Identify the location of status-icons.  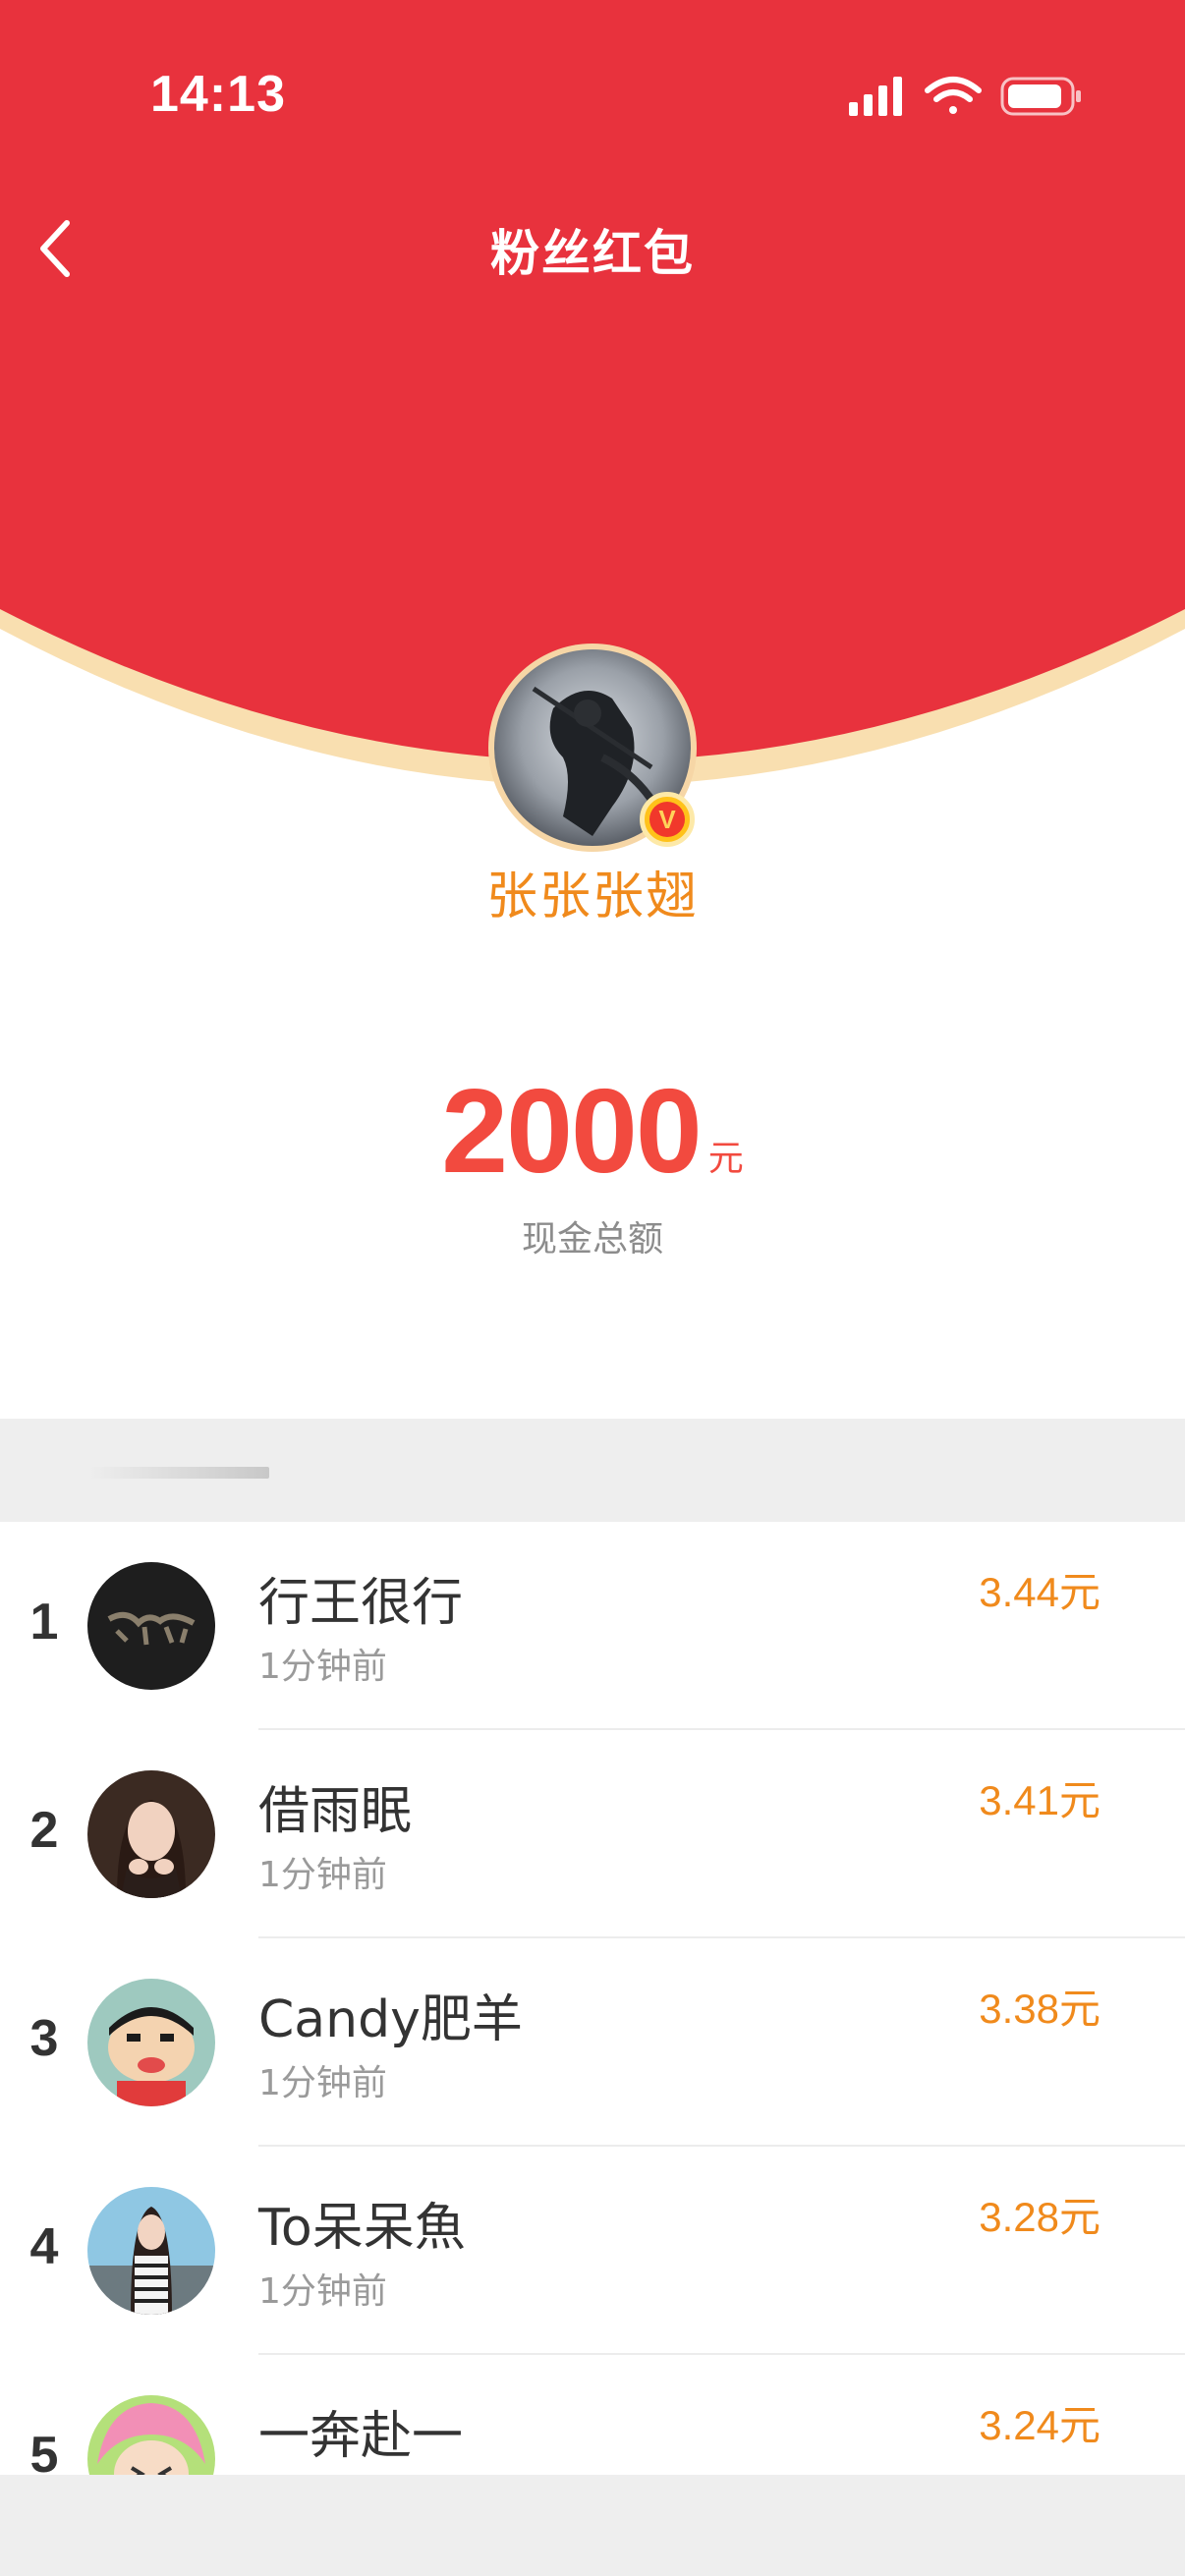
(967, 96).